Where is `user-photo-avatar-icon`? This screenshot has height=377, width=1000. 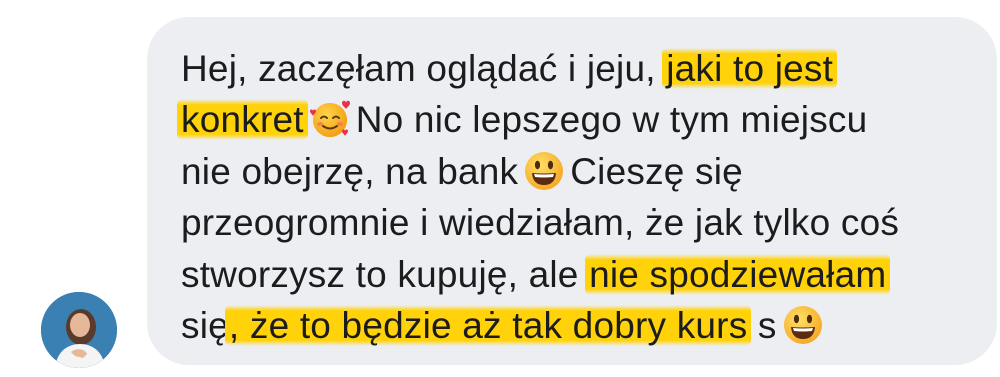
user-photo-avatar-icon is located at coordinates (79, 330).